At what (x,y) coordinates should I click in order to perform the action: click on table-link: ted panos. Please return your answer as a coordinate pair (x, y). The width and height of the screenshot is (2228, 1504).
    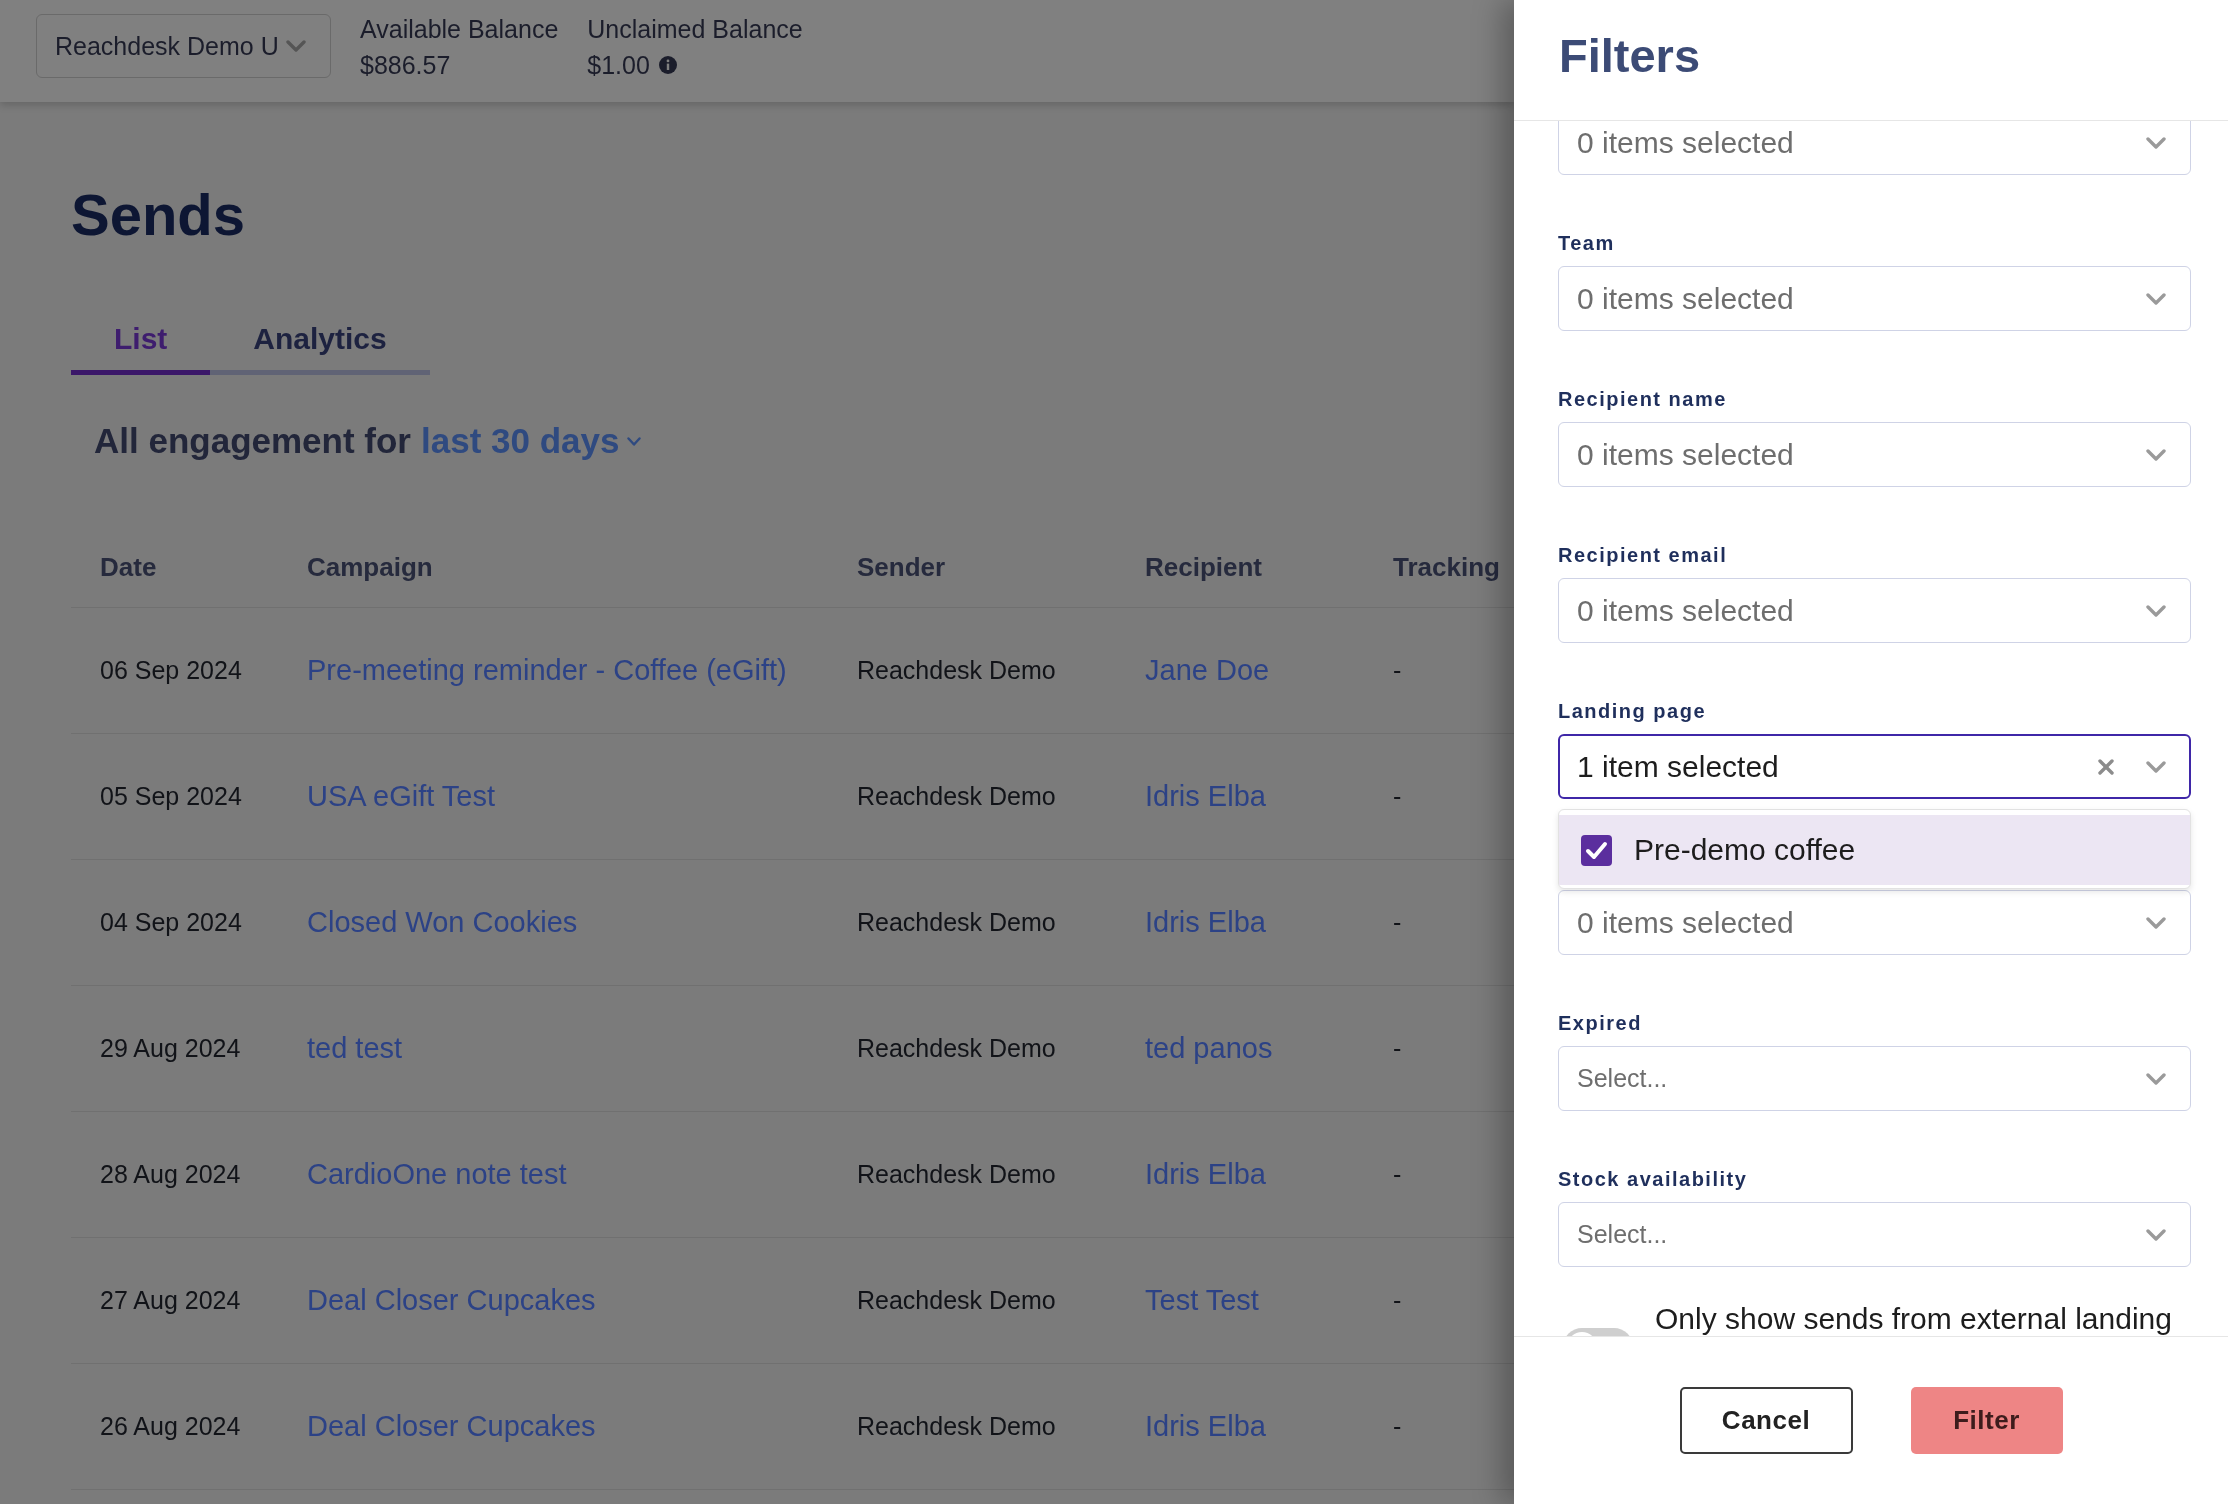
    Looking at the image, I should click on (1209, 1048).